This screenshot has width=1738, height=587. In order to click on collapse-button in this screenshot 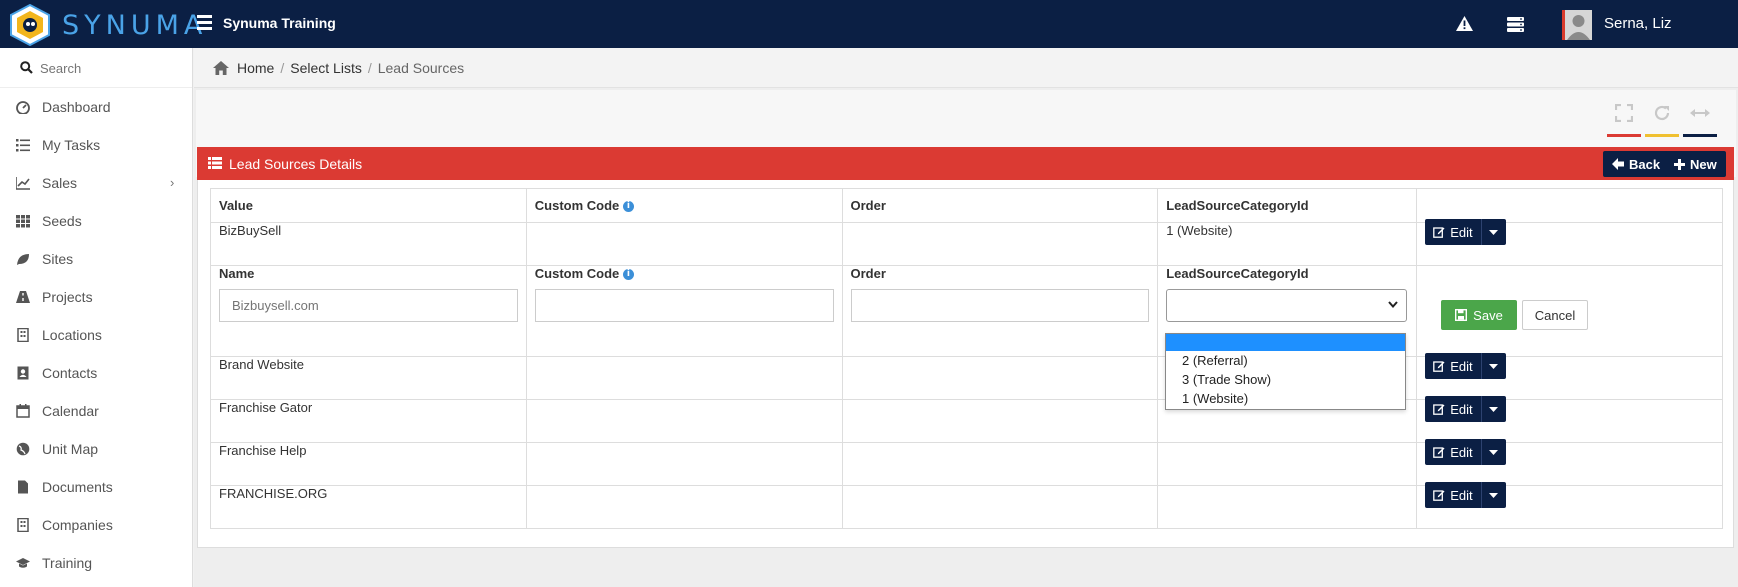, I will do `click(1700, 120)`.